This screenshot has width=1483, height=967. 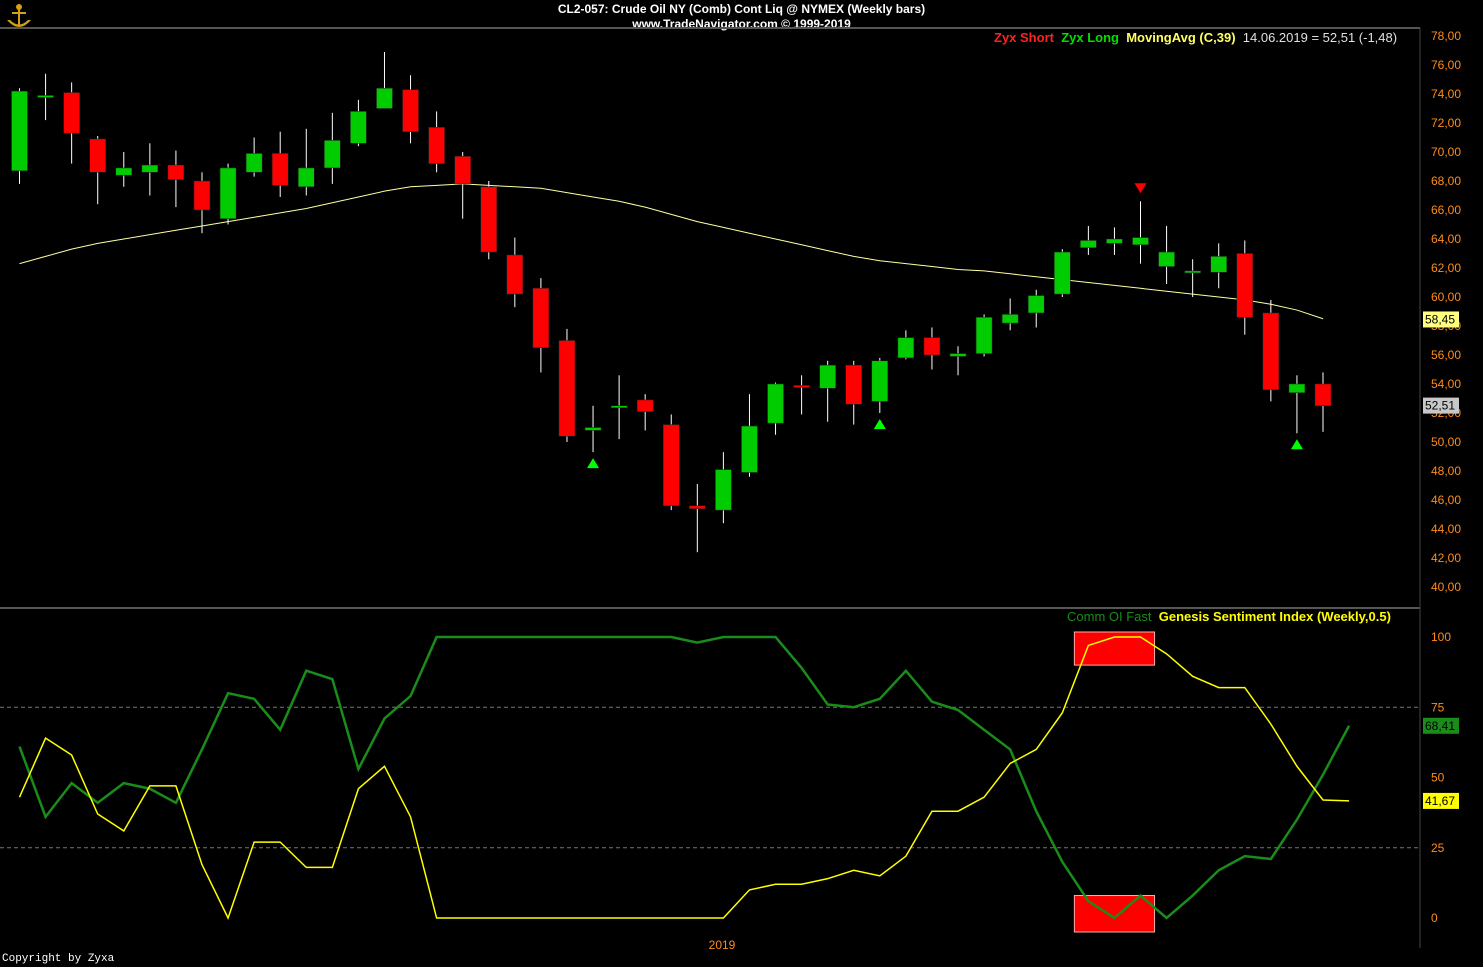 What do you see at coordinates (1446, 587) in the screenshot?
I see `price-tick-label: 40,00` at bounding box center [1446, 587].